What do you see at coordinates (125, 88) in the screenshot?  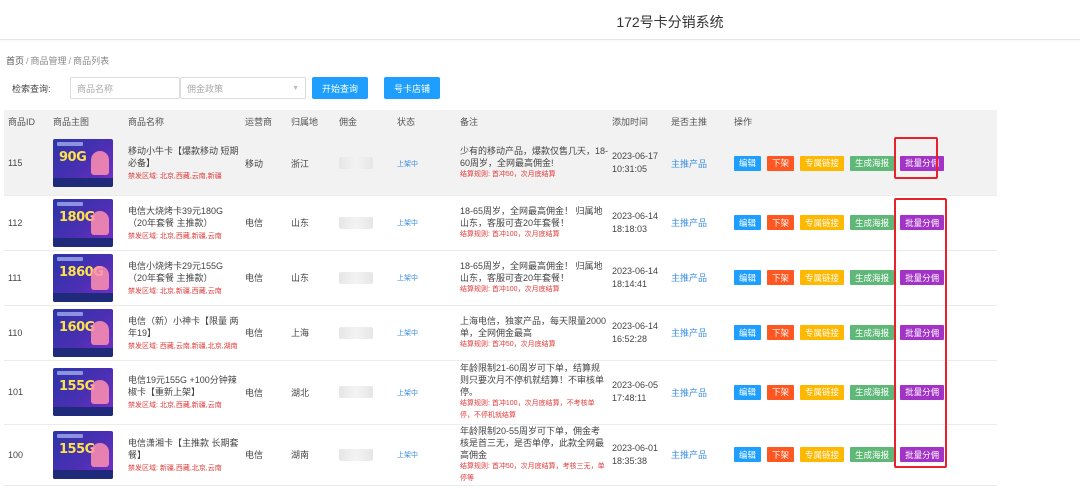 I see `product-name-input: 商品名称` at bounding box center [125, 88].